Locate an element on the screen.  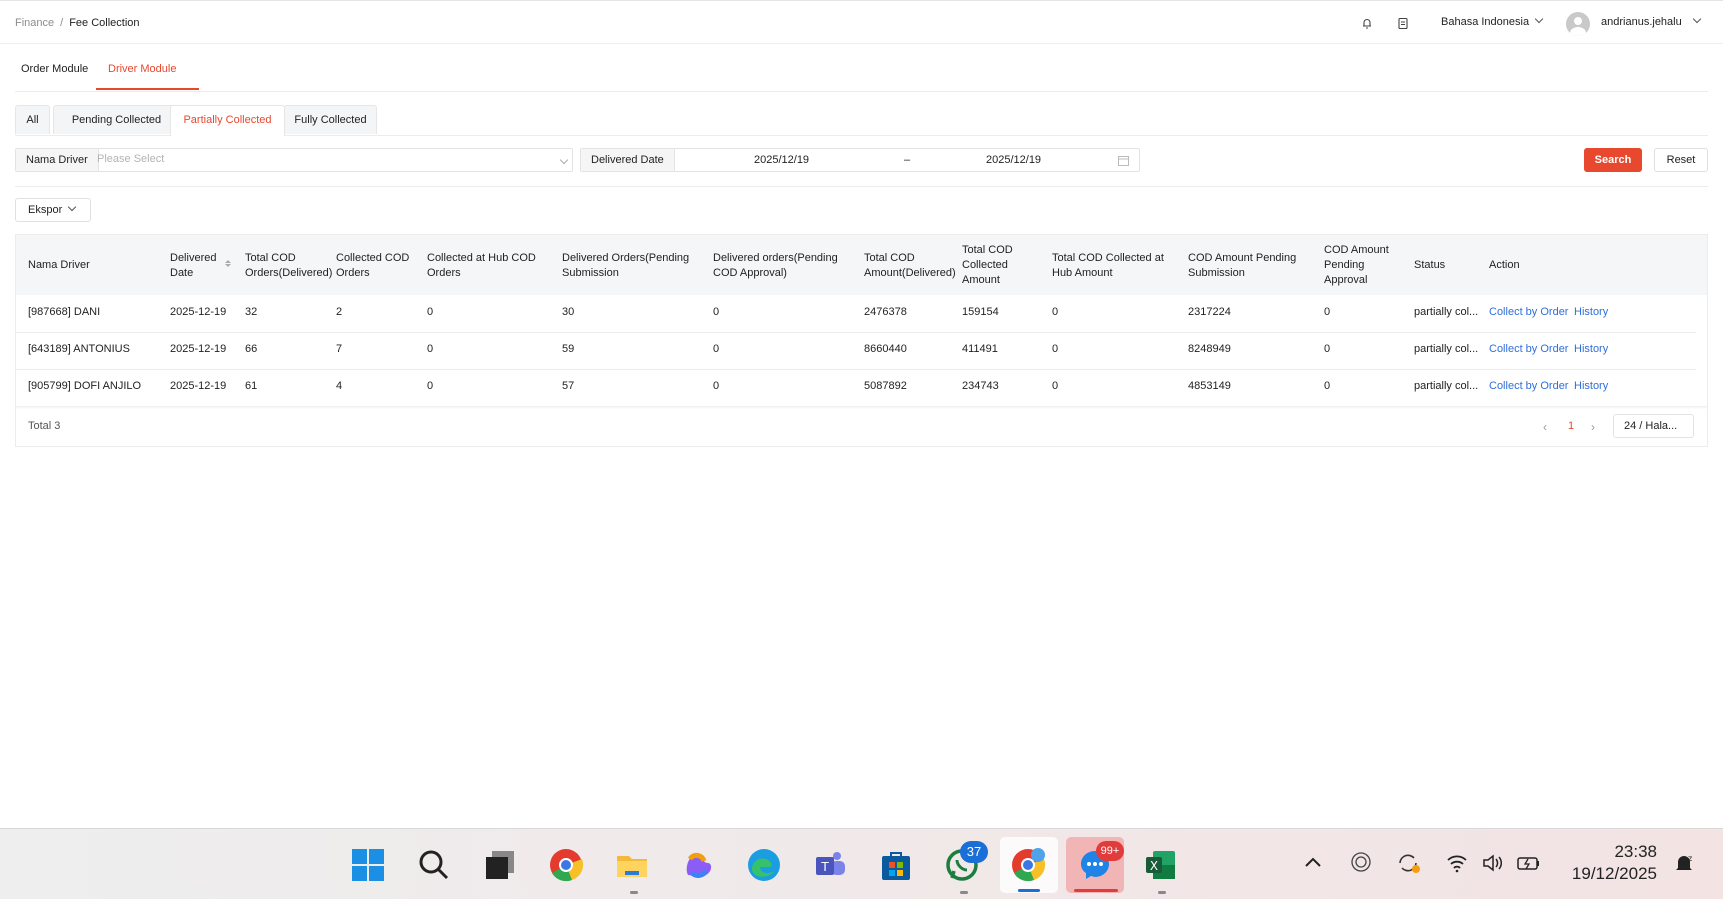
svg-text: z is located at coordinates (1690, 858).